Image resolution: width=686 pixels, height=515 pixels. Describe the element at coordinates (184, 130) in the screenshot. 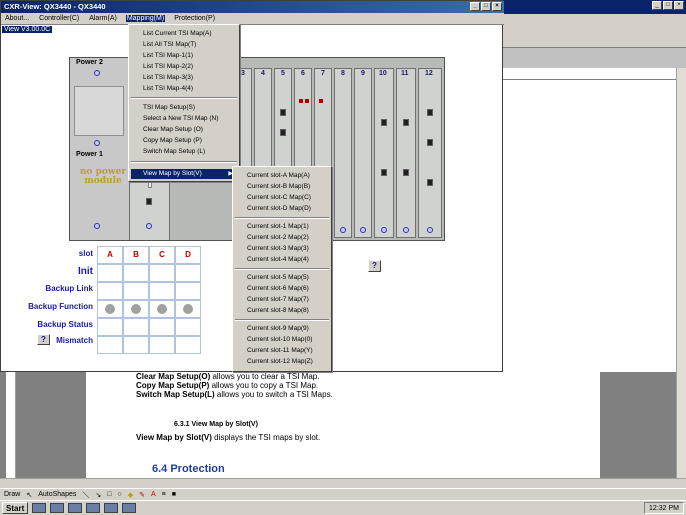

I see `menu-clear-map-setup: Clear Map Setup (O)` at that location.